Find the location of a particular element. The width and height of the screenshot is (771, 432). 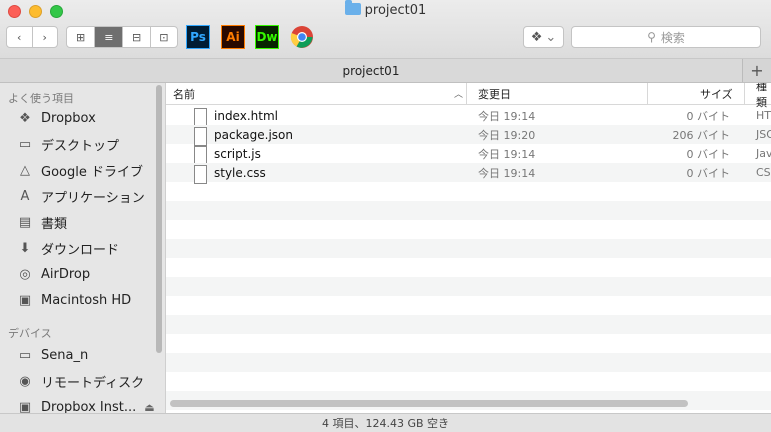

sidebar-item-dropbox: ❖ Dropbox is located at coordinates (56, 118).